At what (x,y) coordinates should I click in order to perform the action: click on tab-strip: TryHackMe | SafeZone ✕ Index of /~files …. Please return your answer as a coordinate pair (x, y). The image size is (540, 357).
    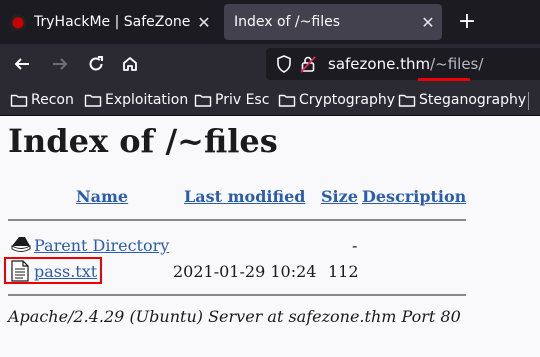
    Looking at the image, I should click on (270, 22).